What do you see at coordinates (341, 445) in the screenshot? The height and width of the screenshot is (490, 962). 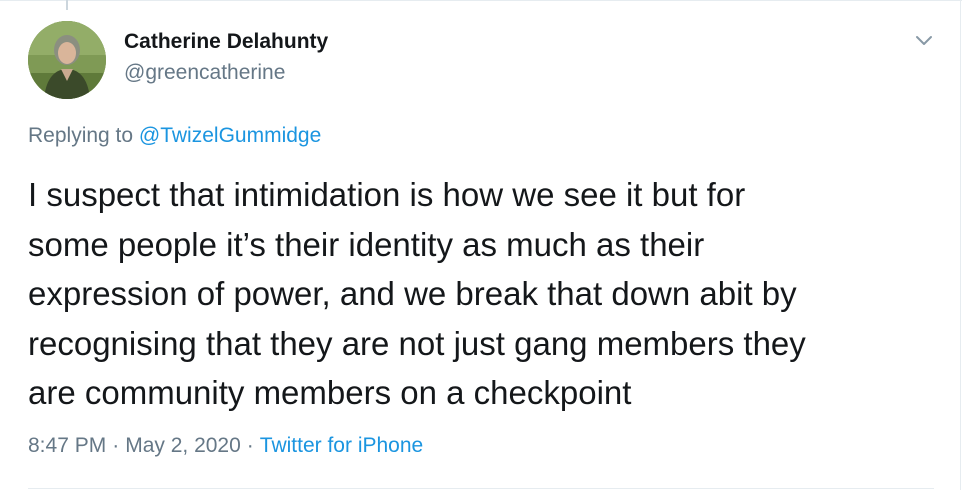 I see `tweet-source-link: Twitter for iPhone` at bounding box center [341, 445].